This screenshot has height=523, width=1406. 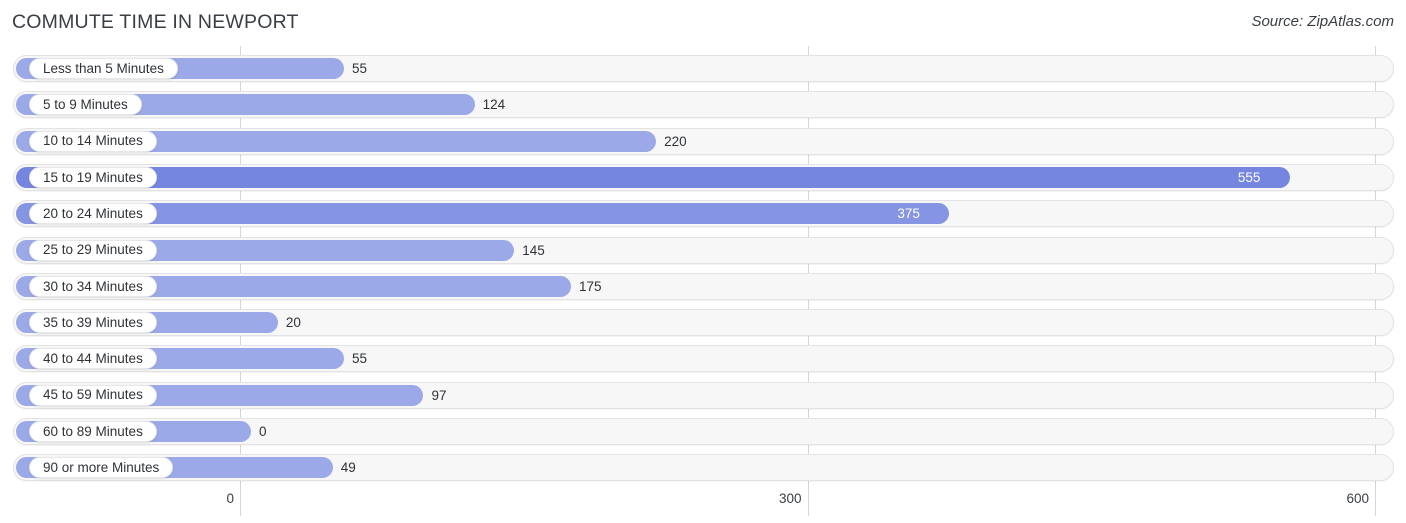 I want to click on category-pill: 60 to 89 Minutes, so click(x=93, y=431).